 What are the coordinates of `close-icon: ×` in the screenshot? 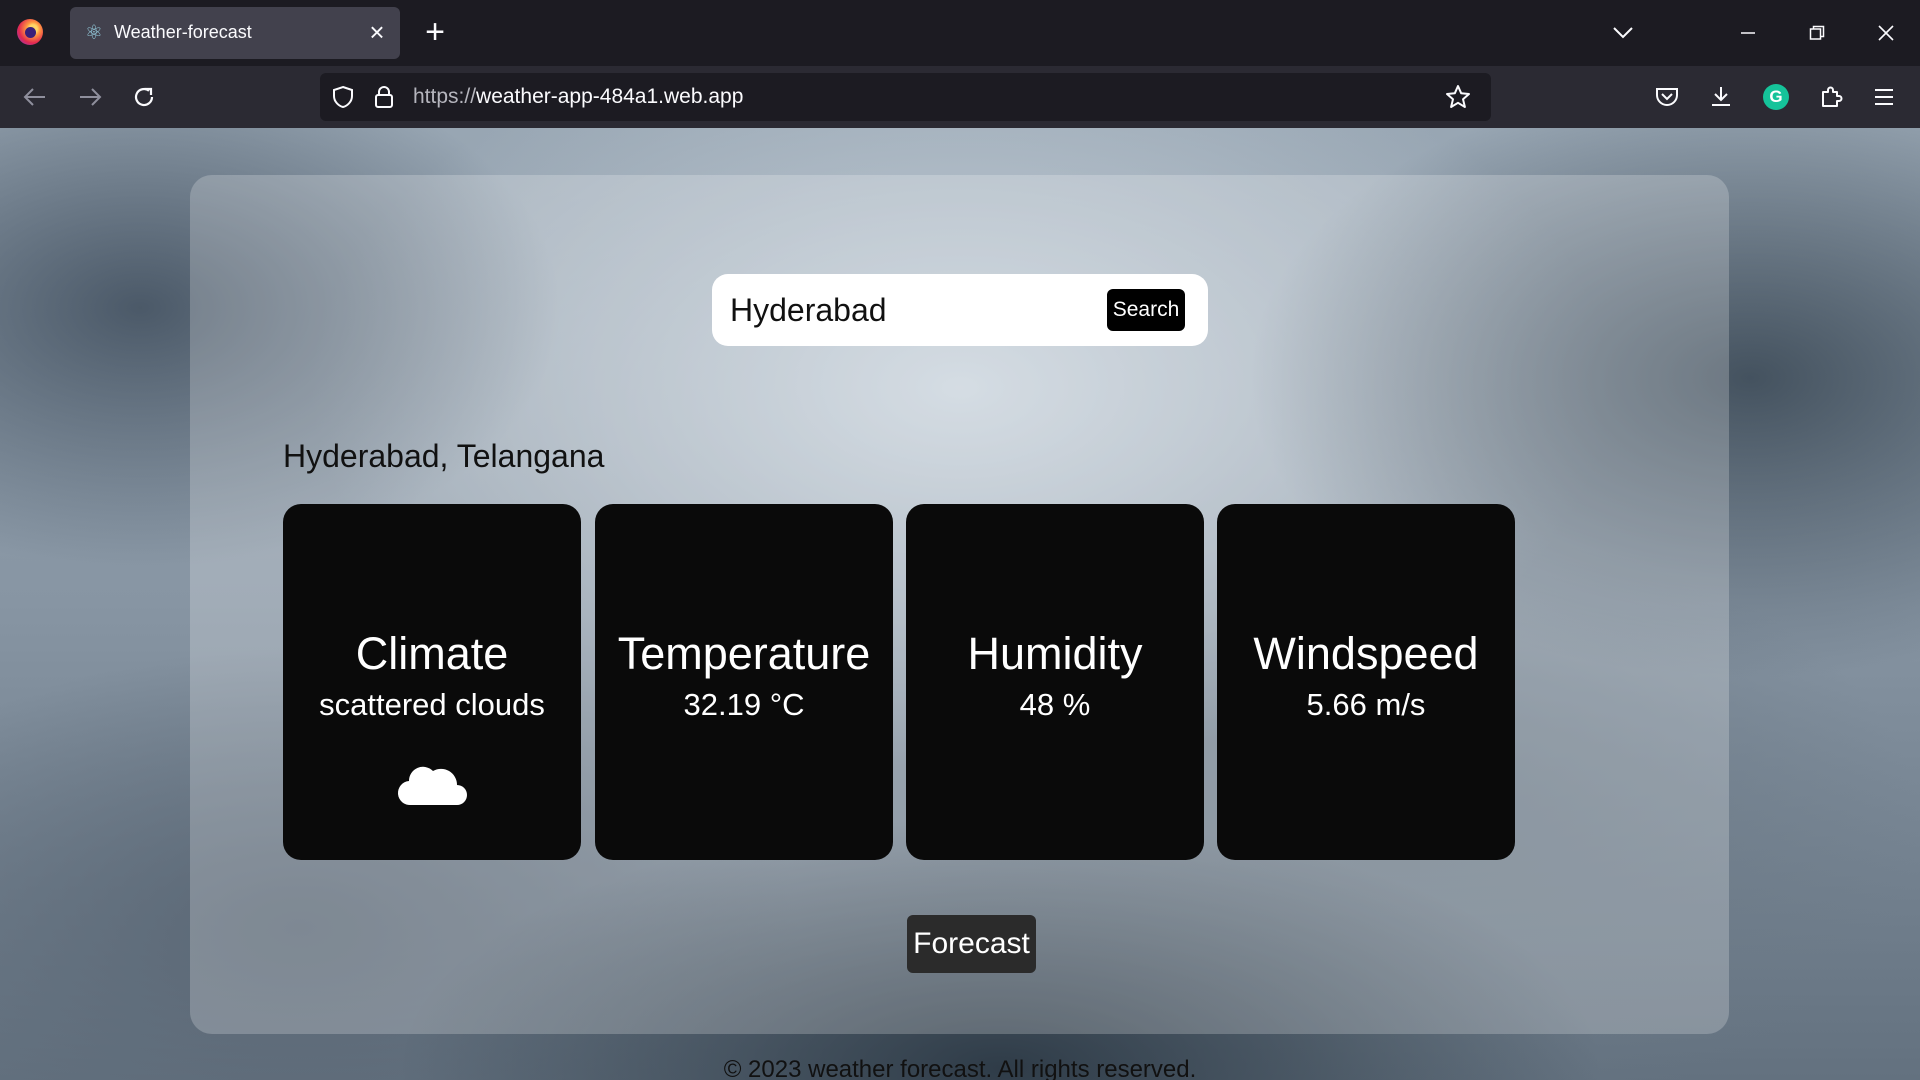 It's located at (377, 32).